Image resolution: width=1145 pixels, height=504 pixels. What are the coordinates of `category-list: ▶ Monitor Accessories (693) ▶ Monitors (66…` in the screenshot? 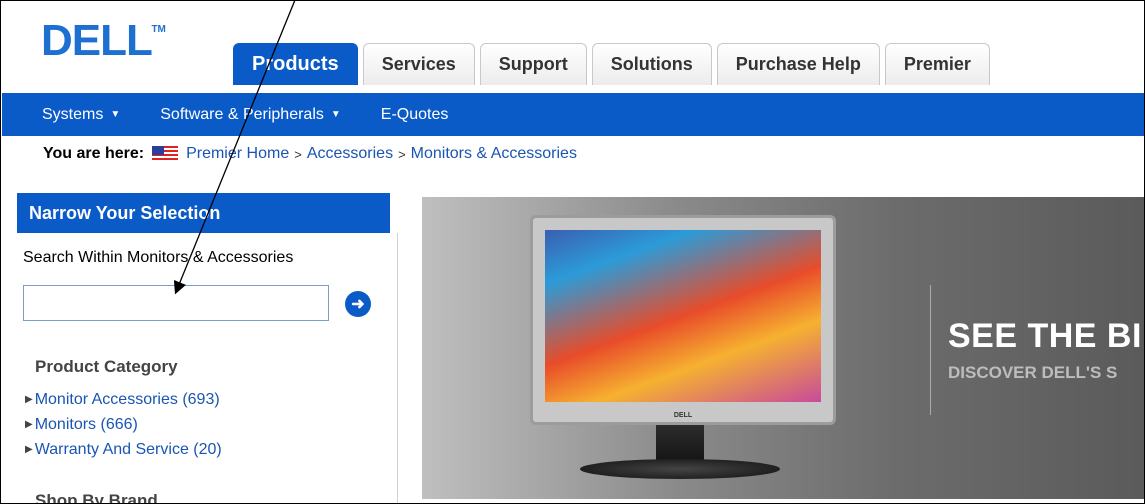 It's located at (123, 424).